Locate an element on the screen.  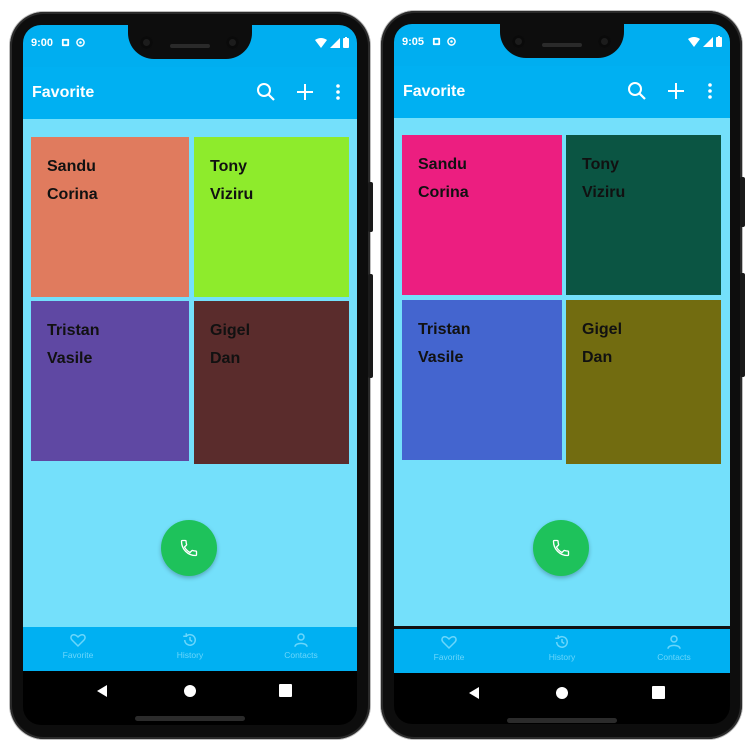
status-time: 9:00 is located at coordinates (42, 43).